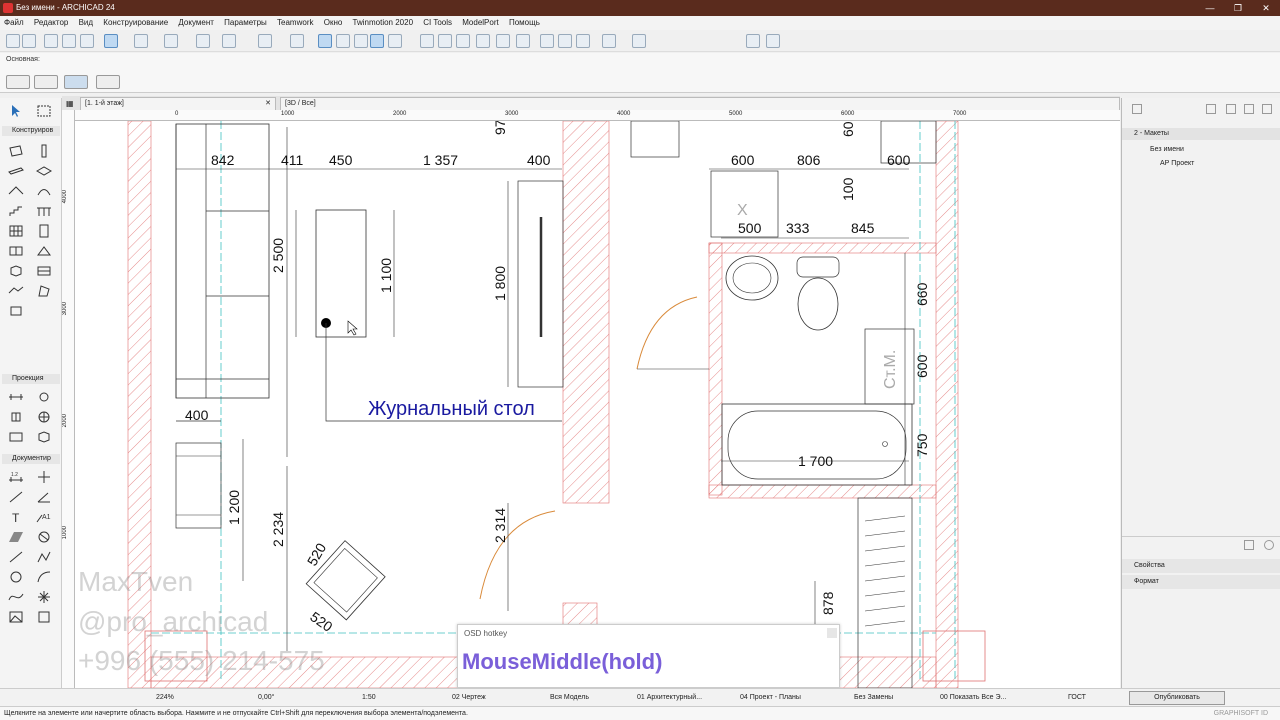 The height and width of the screenshot is (720, 1280). What do you see at coordinates (278, 529) in the screenshot?
I see `dim-text: 2 234` at bounding box center [278, 529].